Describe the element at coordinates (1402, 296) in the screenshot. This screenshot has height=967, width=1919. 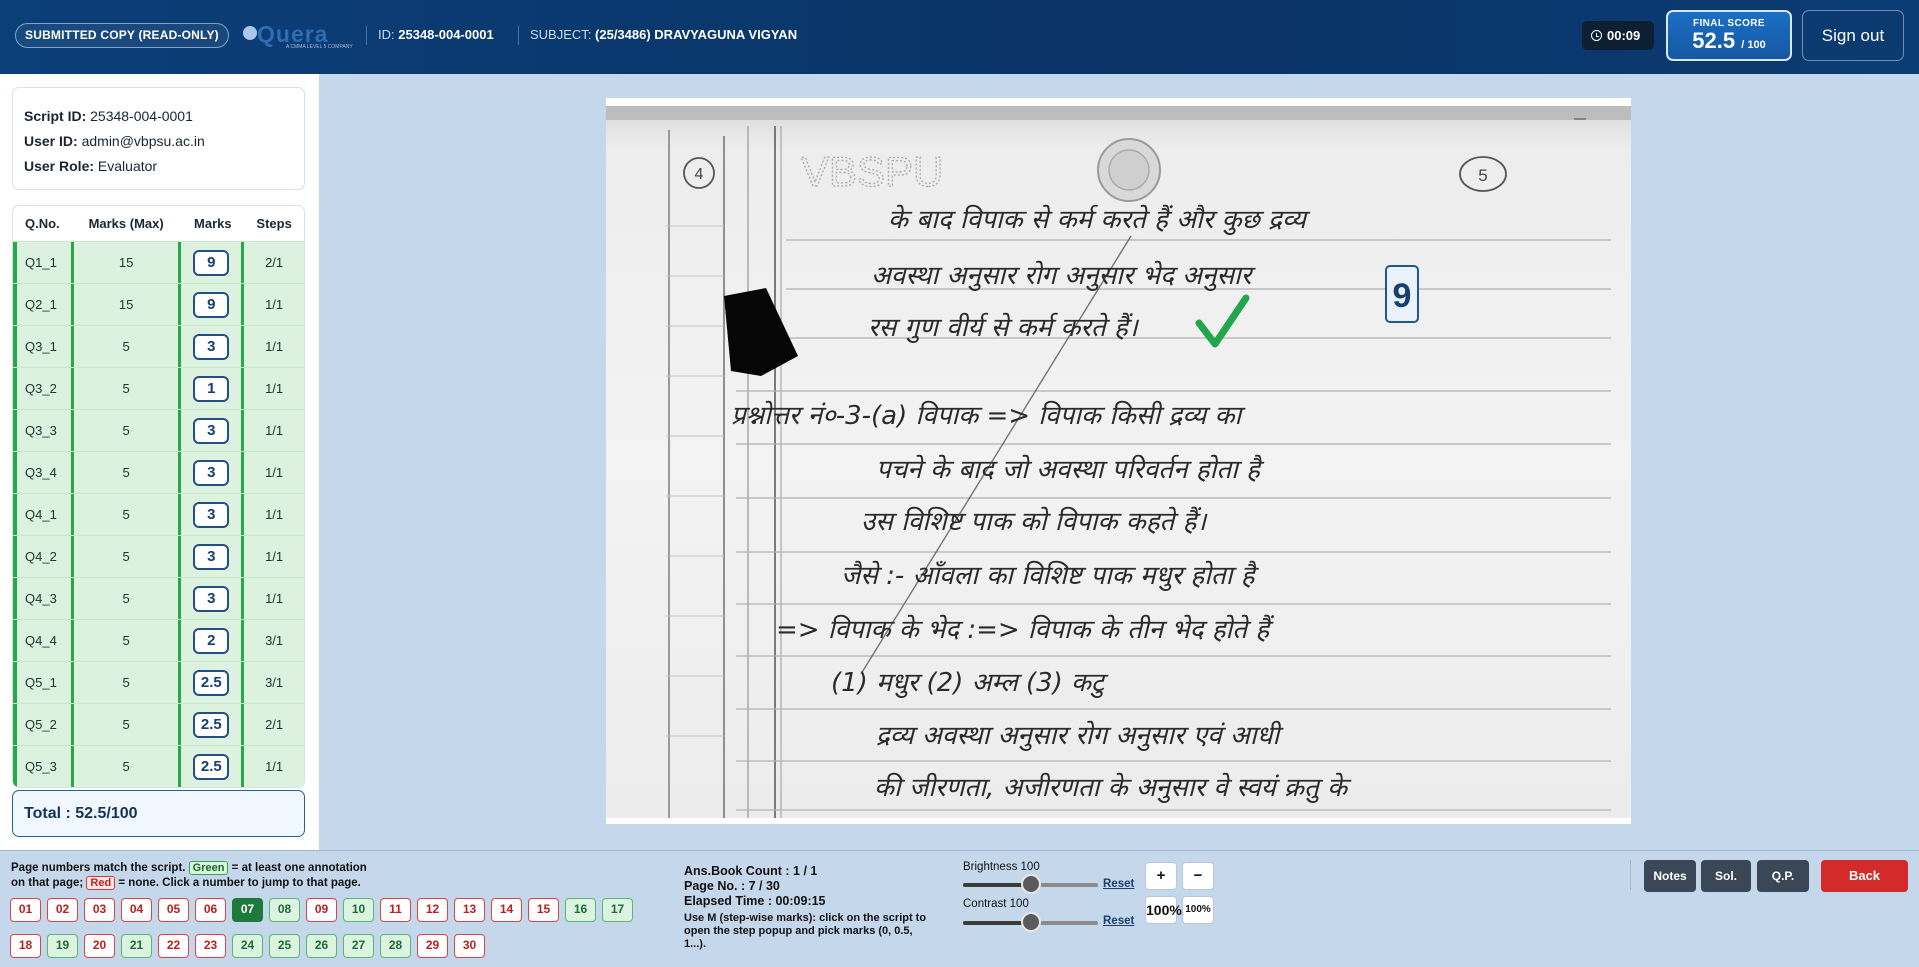
I see `mark-stamp-value: 9` at that location.